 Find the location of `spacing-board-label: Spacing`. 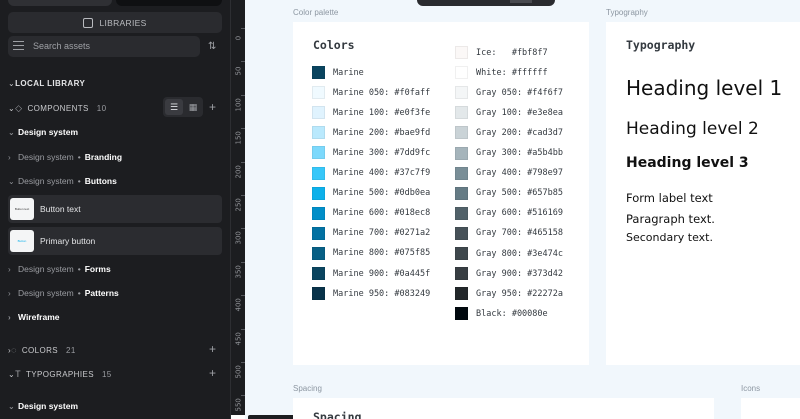

spacing-board-label: Spacing is located at coordinates (307, 388).